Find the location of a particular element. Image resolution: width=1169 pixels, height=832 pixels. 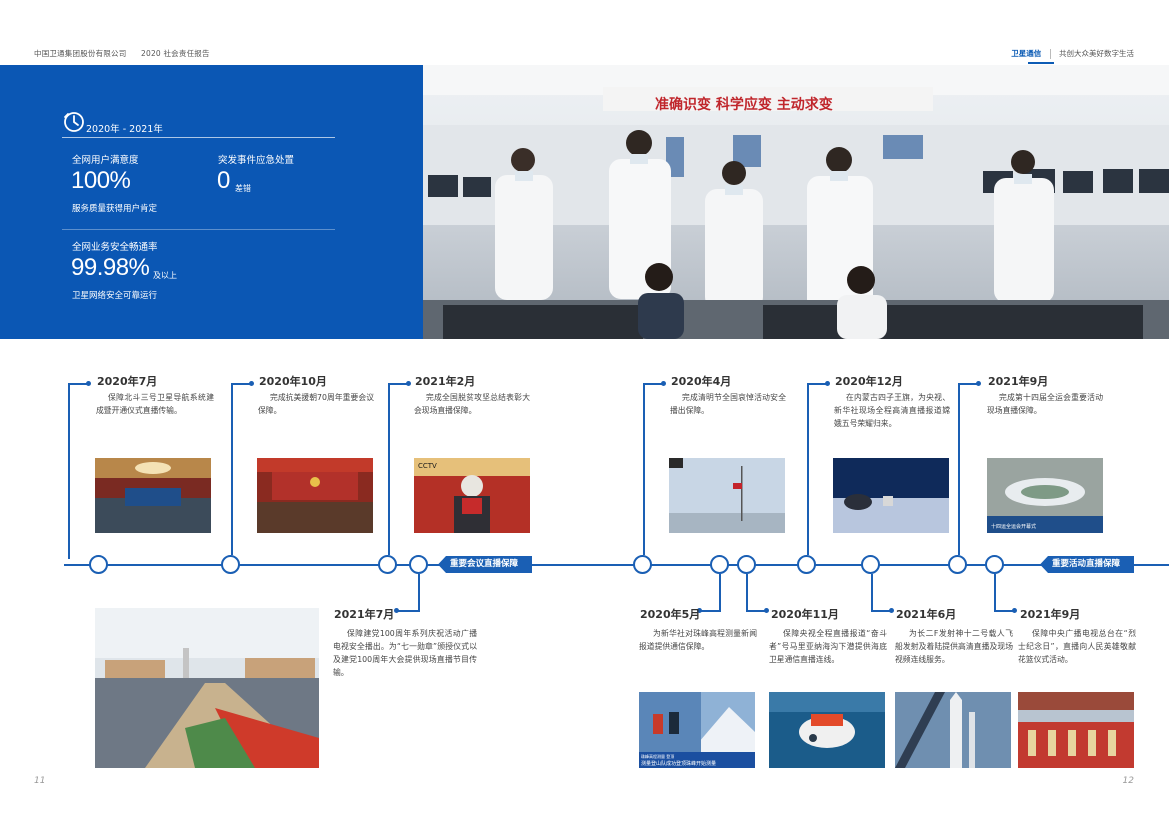

bracket-3-dot is located at coordinates (408, 383).